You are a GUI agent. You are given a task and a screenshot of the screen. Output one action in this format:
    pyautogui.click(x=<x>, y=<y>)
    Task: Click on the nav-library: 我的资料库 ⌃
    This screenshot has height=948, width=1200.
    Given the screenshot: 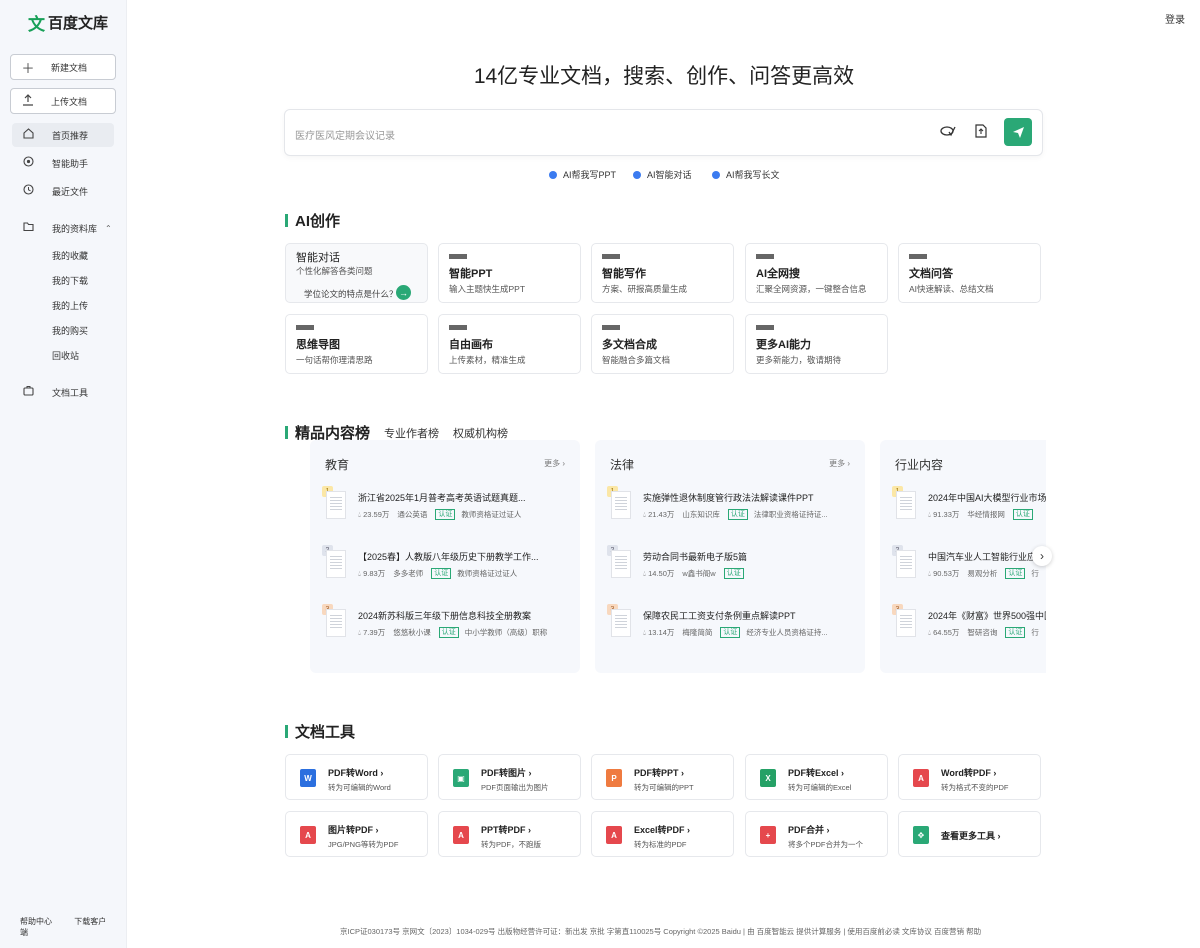 What is the action you would take?
    pyautogui.click(x=63, y=228)
    